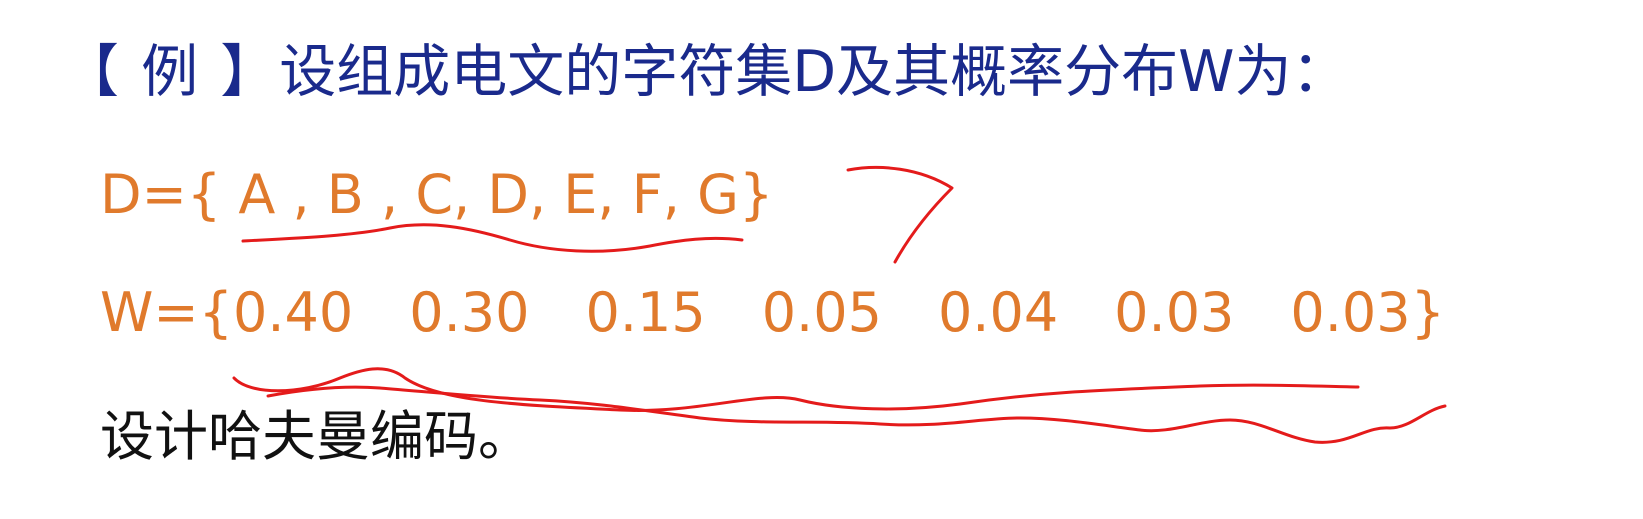  What do you see at coordinates (240, 72) in the screenshot?
I see `bracket-close: 】` at bounding box center [240, 72].